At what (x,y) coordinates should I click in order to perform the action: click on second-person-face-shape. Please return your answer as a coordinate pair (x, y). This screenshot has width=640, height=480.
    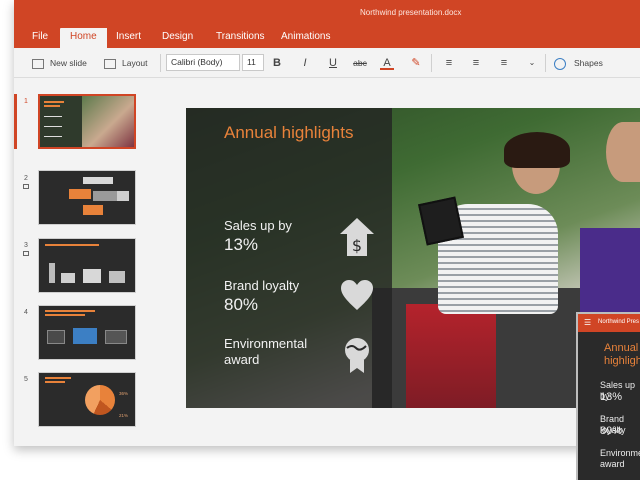
    Looking at the image, I should click on (623, 152).